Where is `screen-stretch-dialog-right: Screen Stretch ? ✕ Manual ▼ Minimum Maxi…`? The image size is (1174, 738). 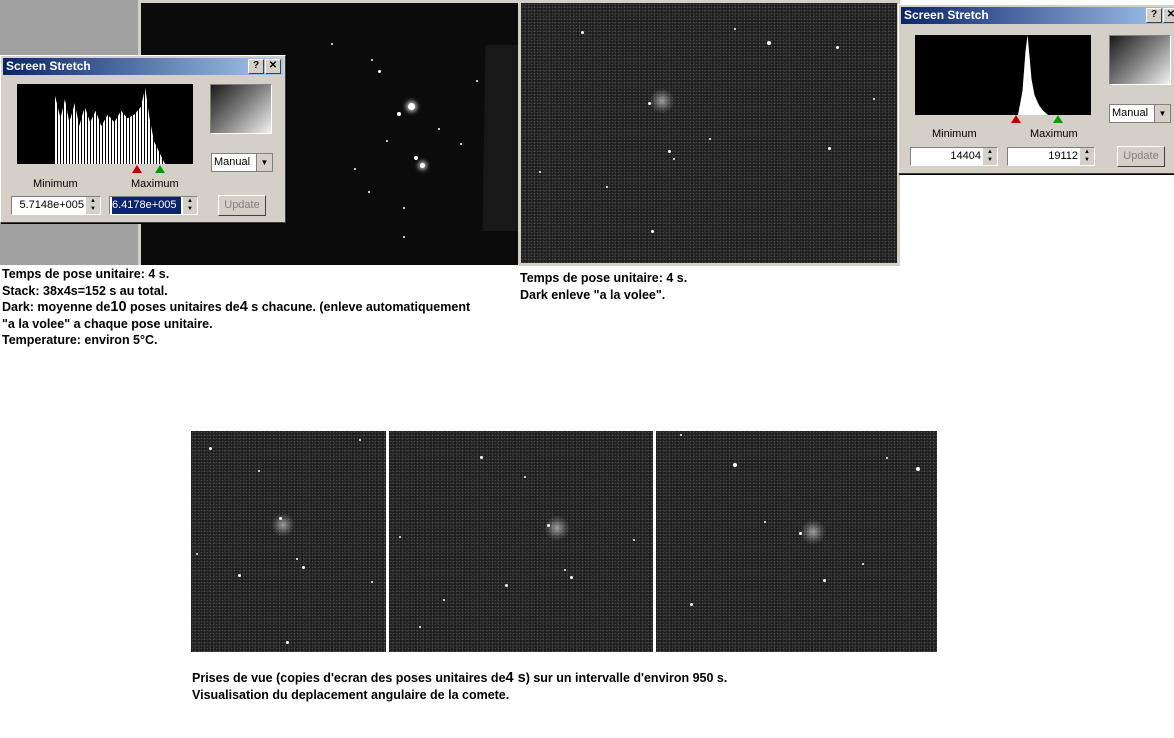 screen-stretch-dialog-right: Screen Stretch ? ✕ Manual ▼ Minimum Maxi… is located at coordinates (1036, 89).